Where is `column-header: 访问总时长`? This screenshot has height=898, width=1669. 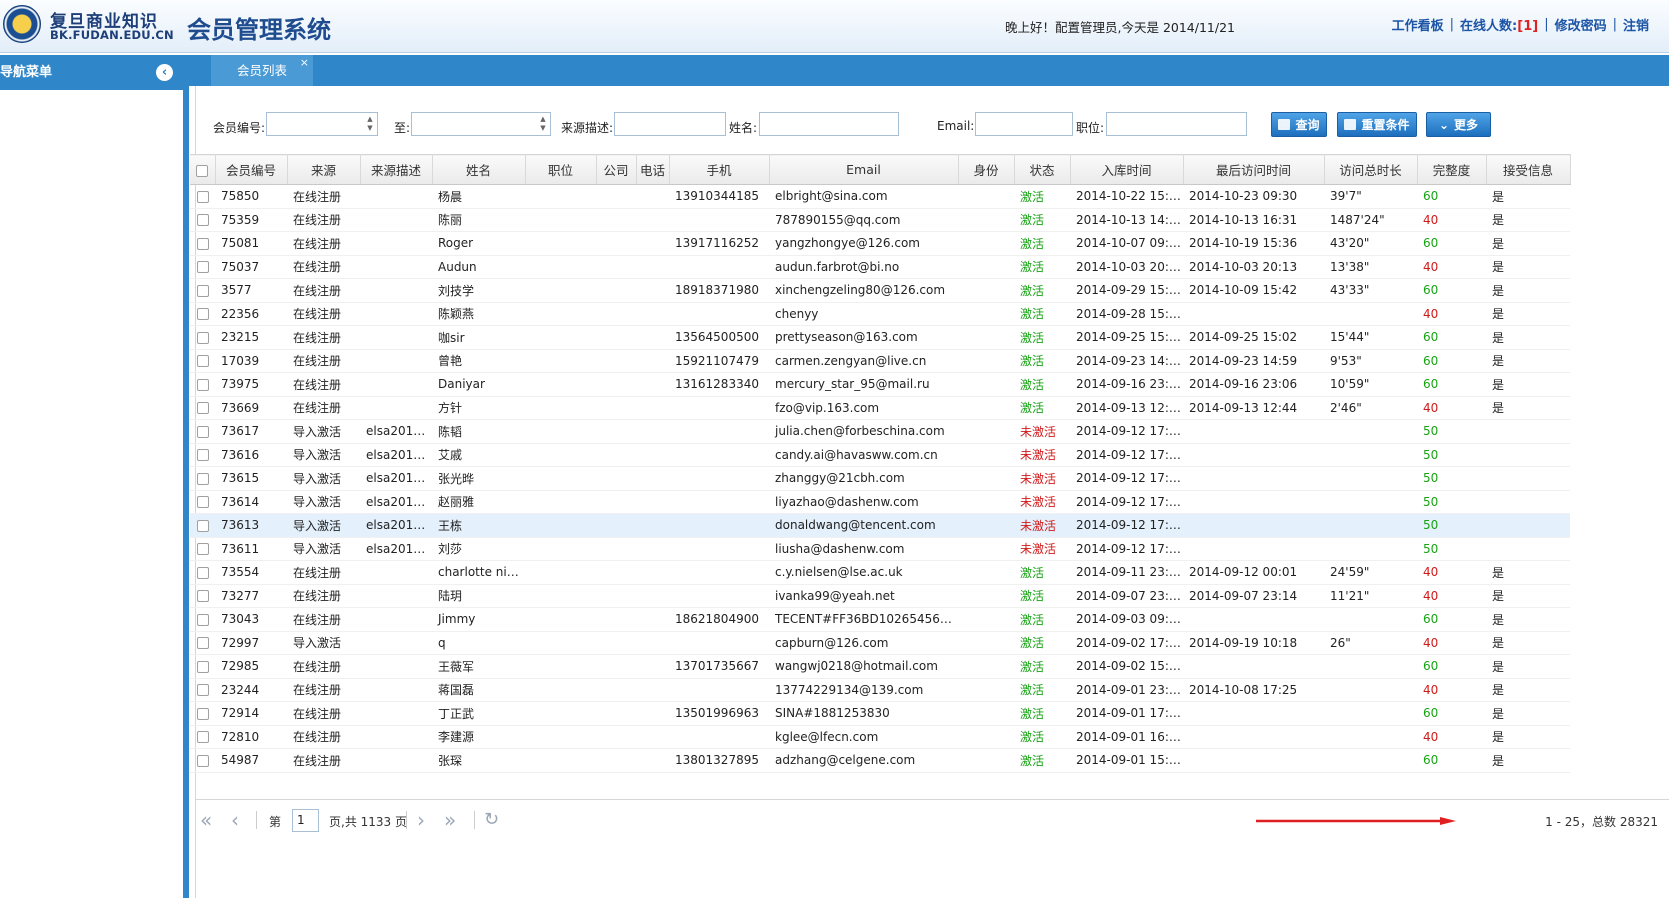 column-header: 访问总时长 is located at coordinates (1371, 169).